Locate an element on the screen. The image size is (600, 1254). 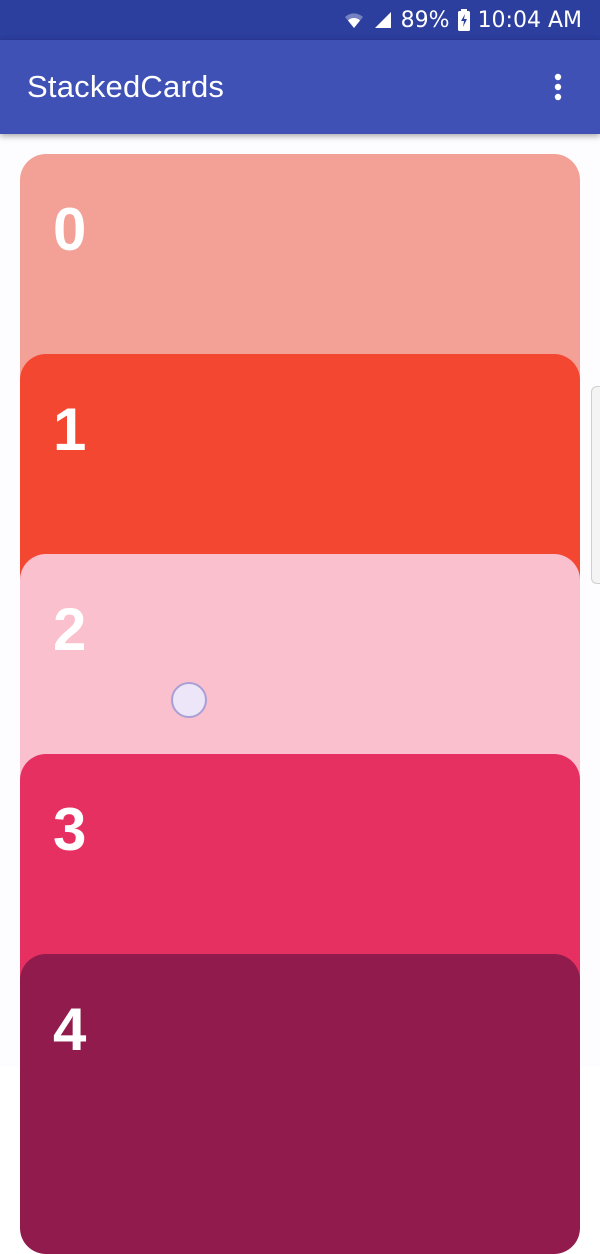
overflow-menu-button is located at coordinates (558, 87).